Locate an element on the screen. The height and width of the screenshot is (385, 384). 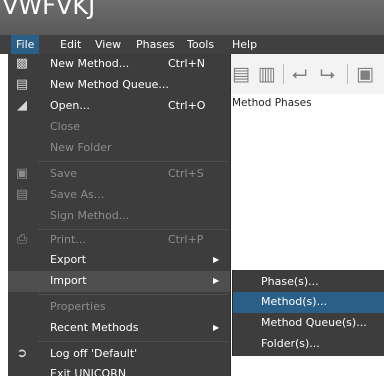
menu-item-close: Close is located at coordinates (119, 127).